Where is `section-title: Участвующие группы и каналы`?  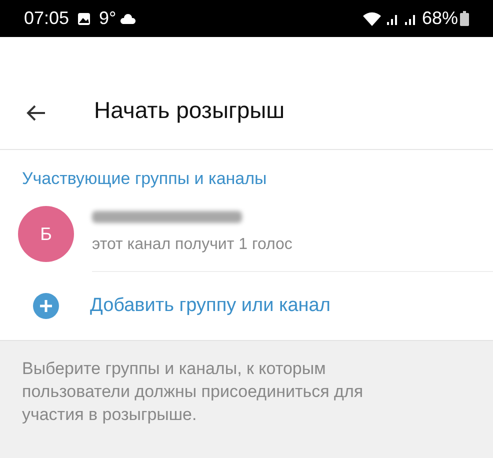 section-title: Участвующие группы и каналы is located at coordinates (144, 178).